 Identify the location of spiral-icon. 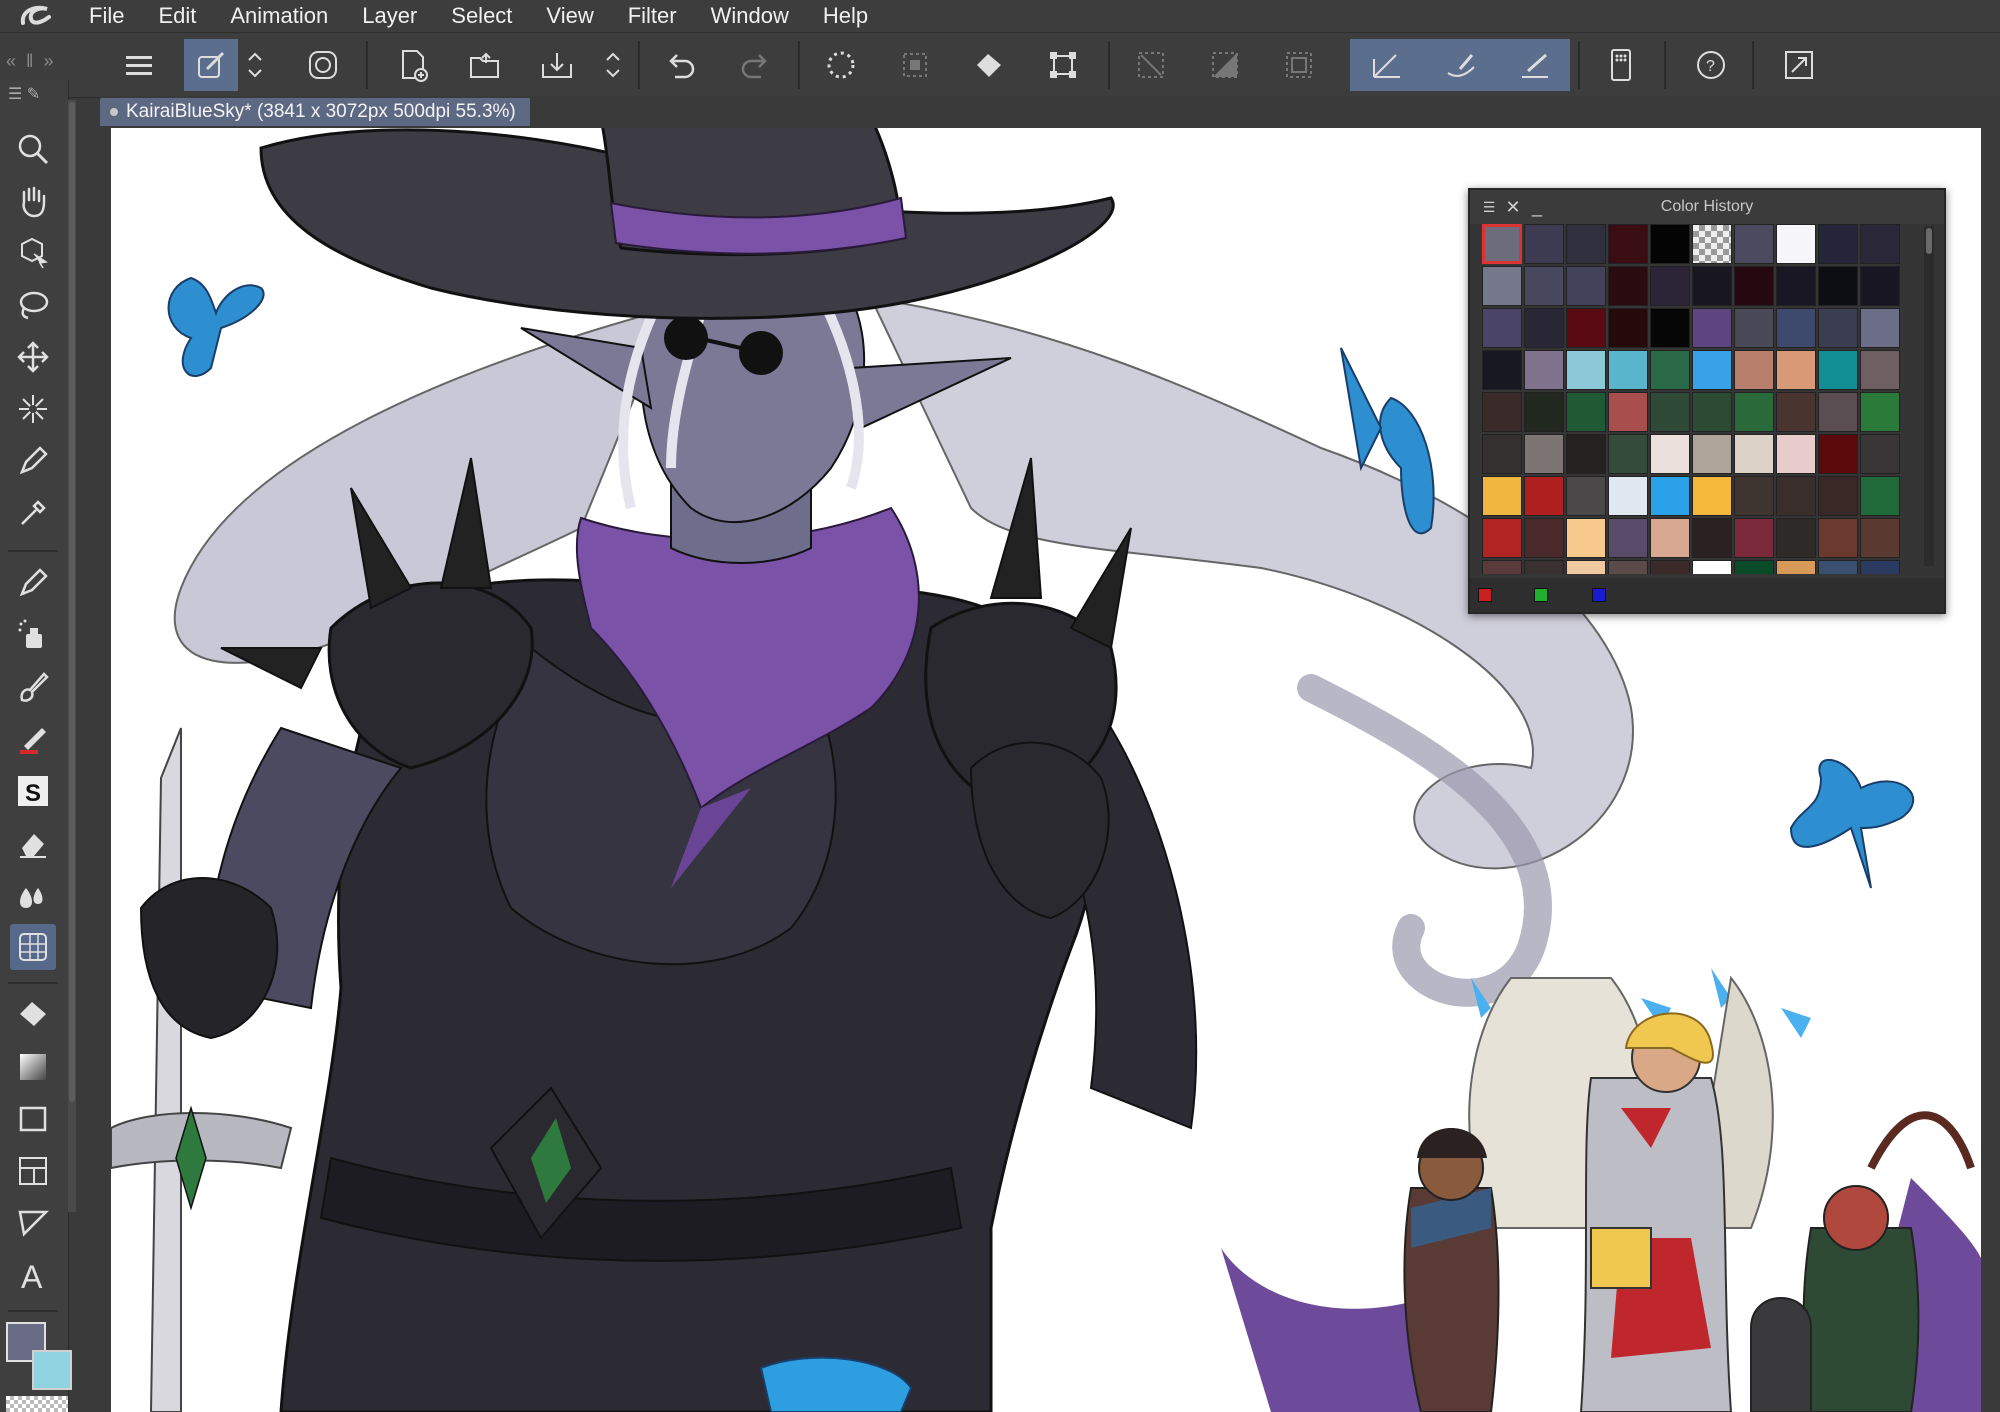
(323, 65).